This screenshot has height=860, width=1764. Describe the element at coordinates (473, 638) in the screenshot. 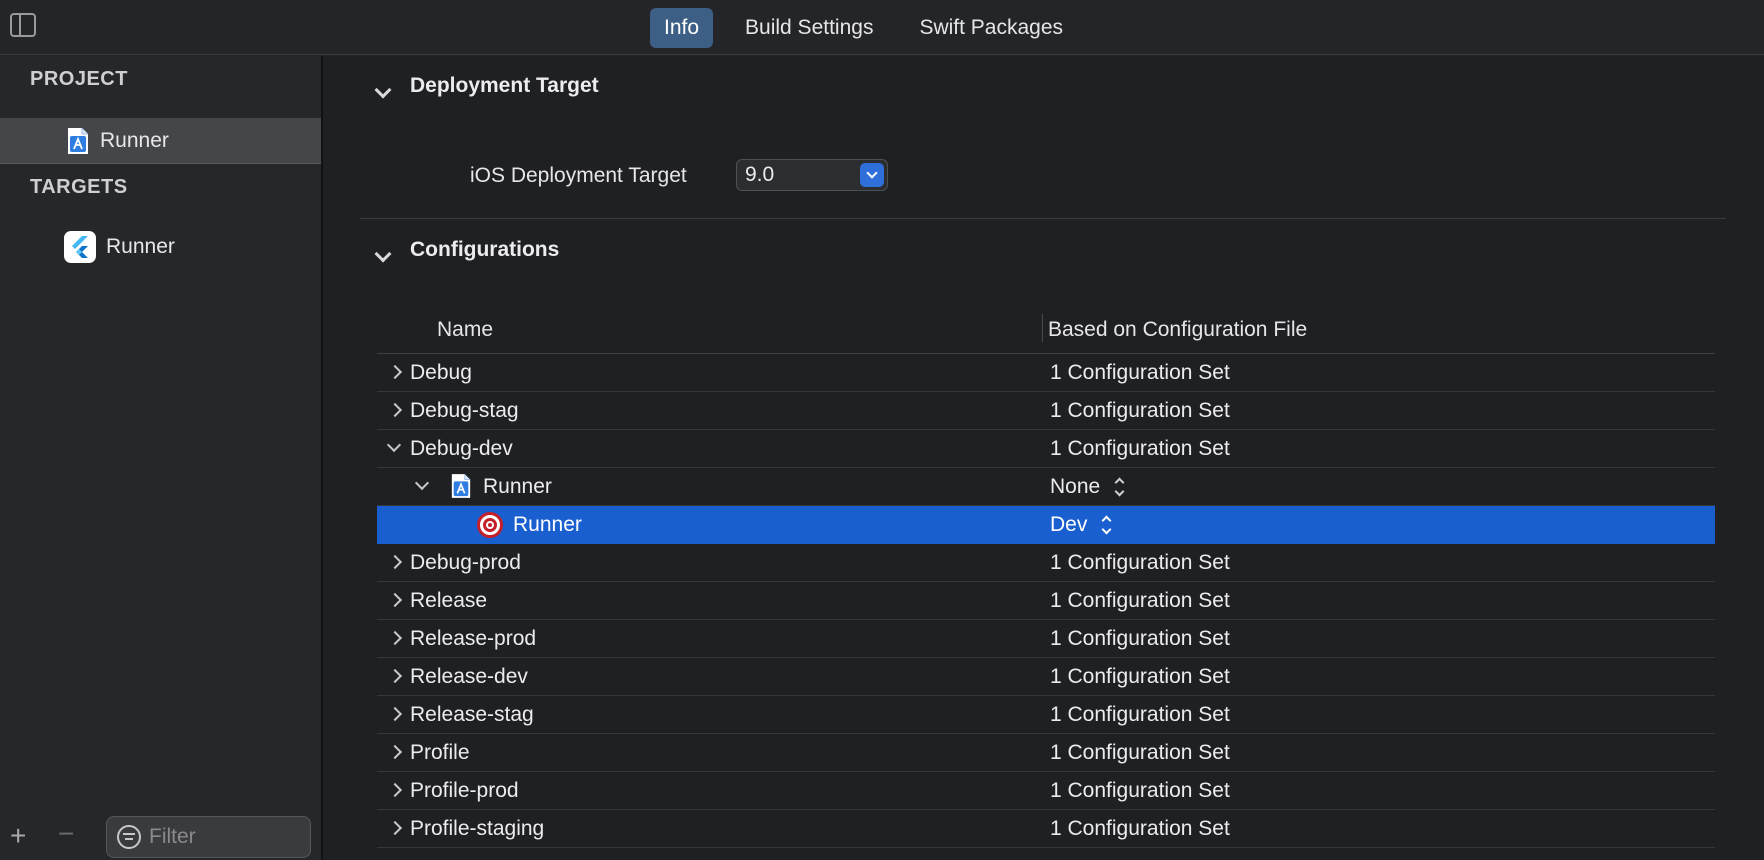

I see `row-name: Release-prod` at that location.